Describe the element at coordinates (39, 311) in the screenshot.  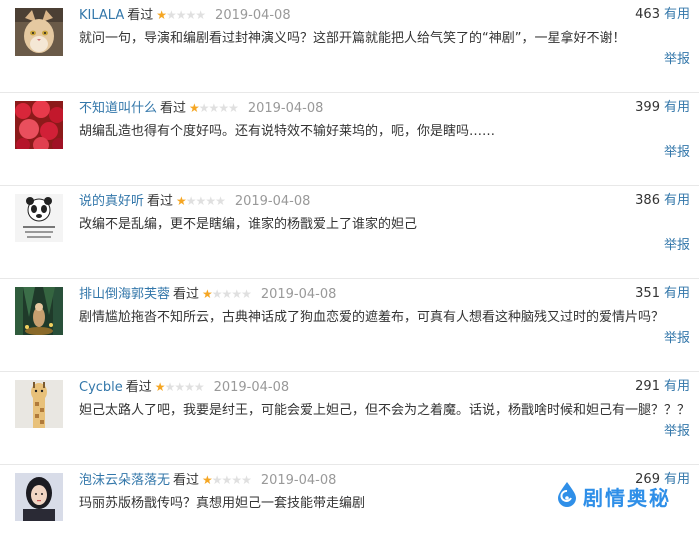
I see `forest-avatar` at that location.